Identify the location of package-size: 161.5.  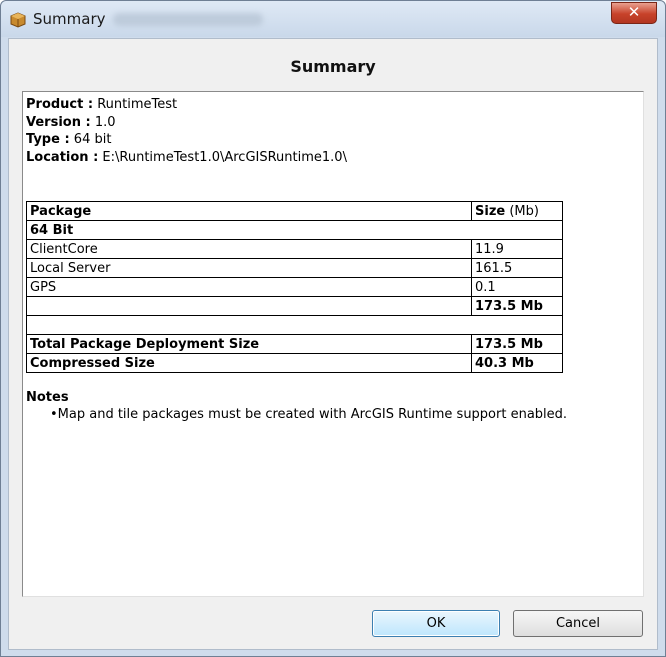
(517, 268).